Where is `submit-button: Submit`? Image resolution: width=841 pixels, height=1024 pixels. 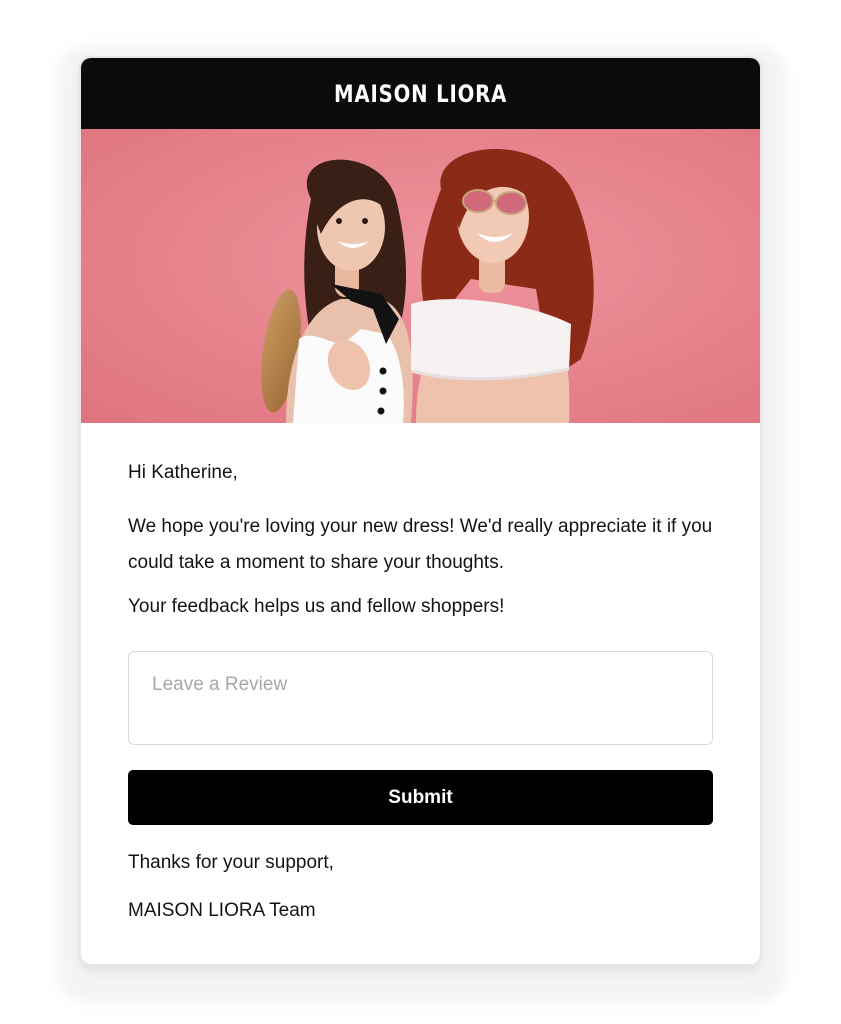 submit-button: Submit is located at coordinates (420, 797).